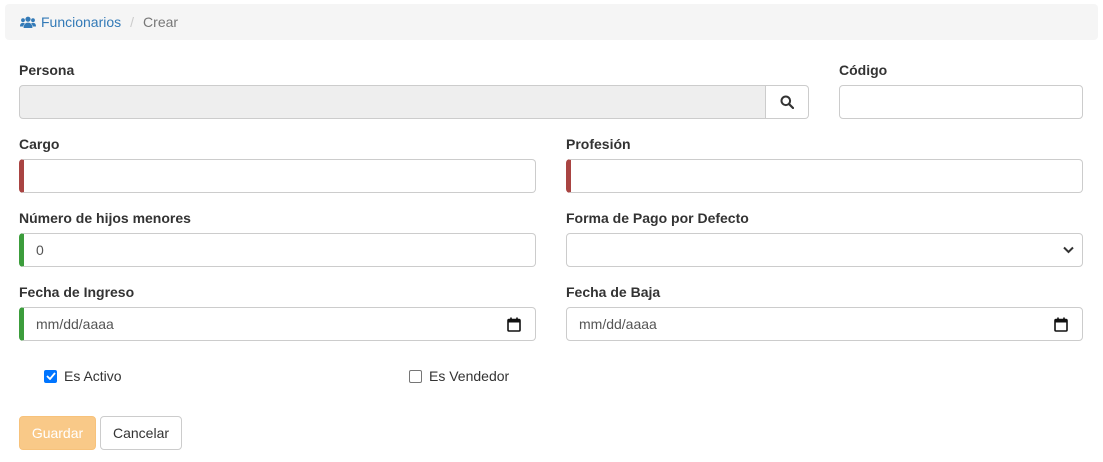 The width and height of the screenshot is (1103, 462). Describe the element at coordinates (93, 376) in the screenshot. I see `es-activo-label: Es Activo` at that location.